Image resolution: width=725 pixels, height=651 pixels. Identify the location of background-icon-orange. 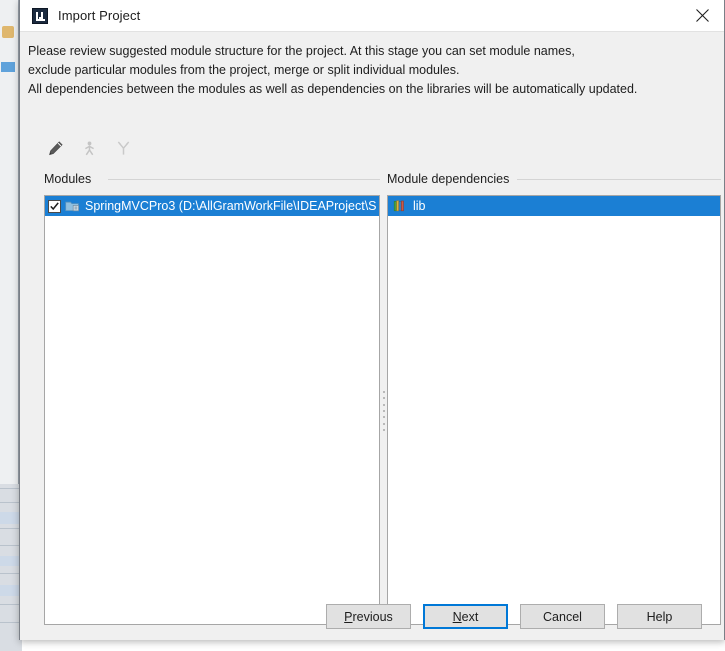
(8, 32).